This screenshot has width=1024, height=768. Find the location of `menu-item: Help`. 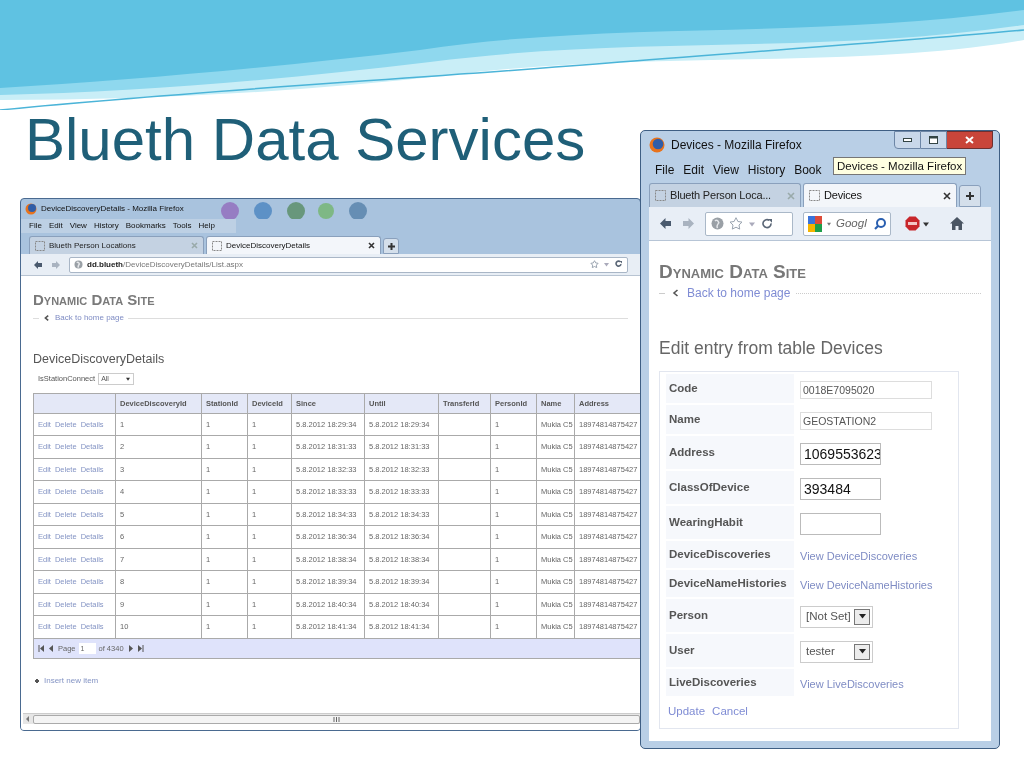

menu-item: Help is located at coordinates (206, 226).